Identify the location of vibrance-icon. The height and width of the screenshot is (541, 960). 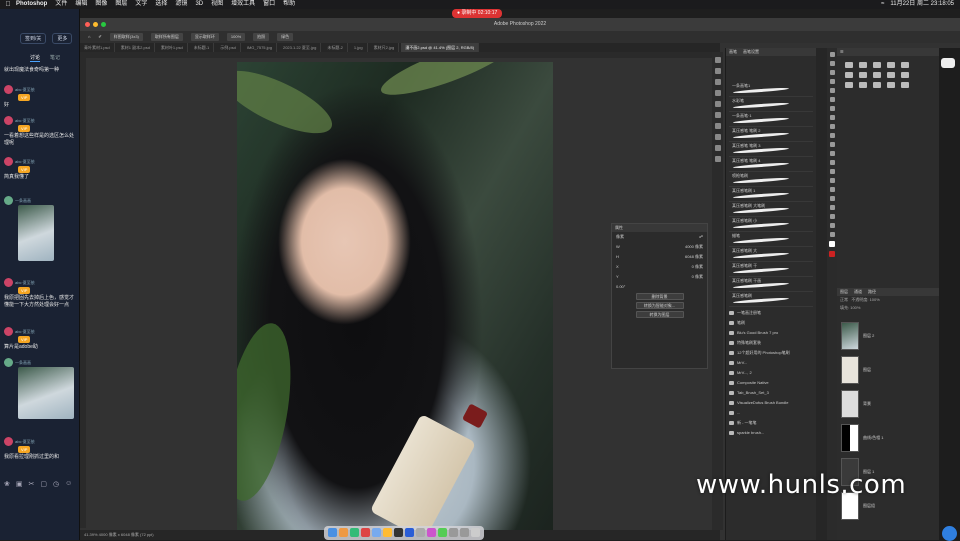
(905, 65).